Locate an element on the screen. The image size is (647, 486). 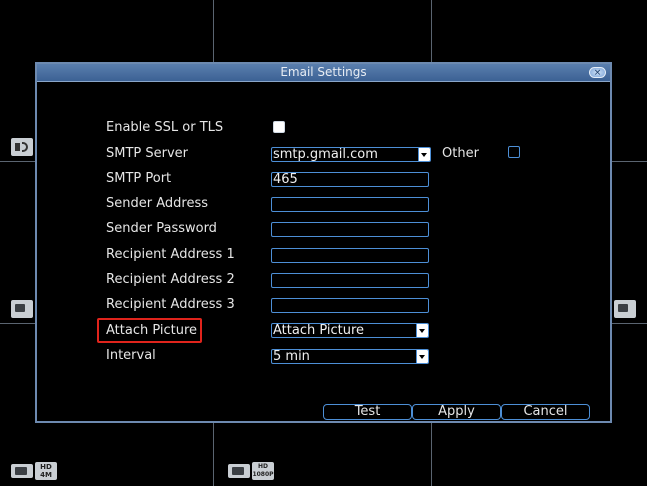
attach-picture-value: Attach Picture is located at coordinates (319, 330).